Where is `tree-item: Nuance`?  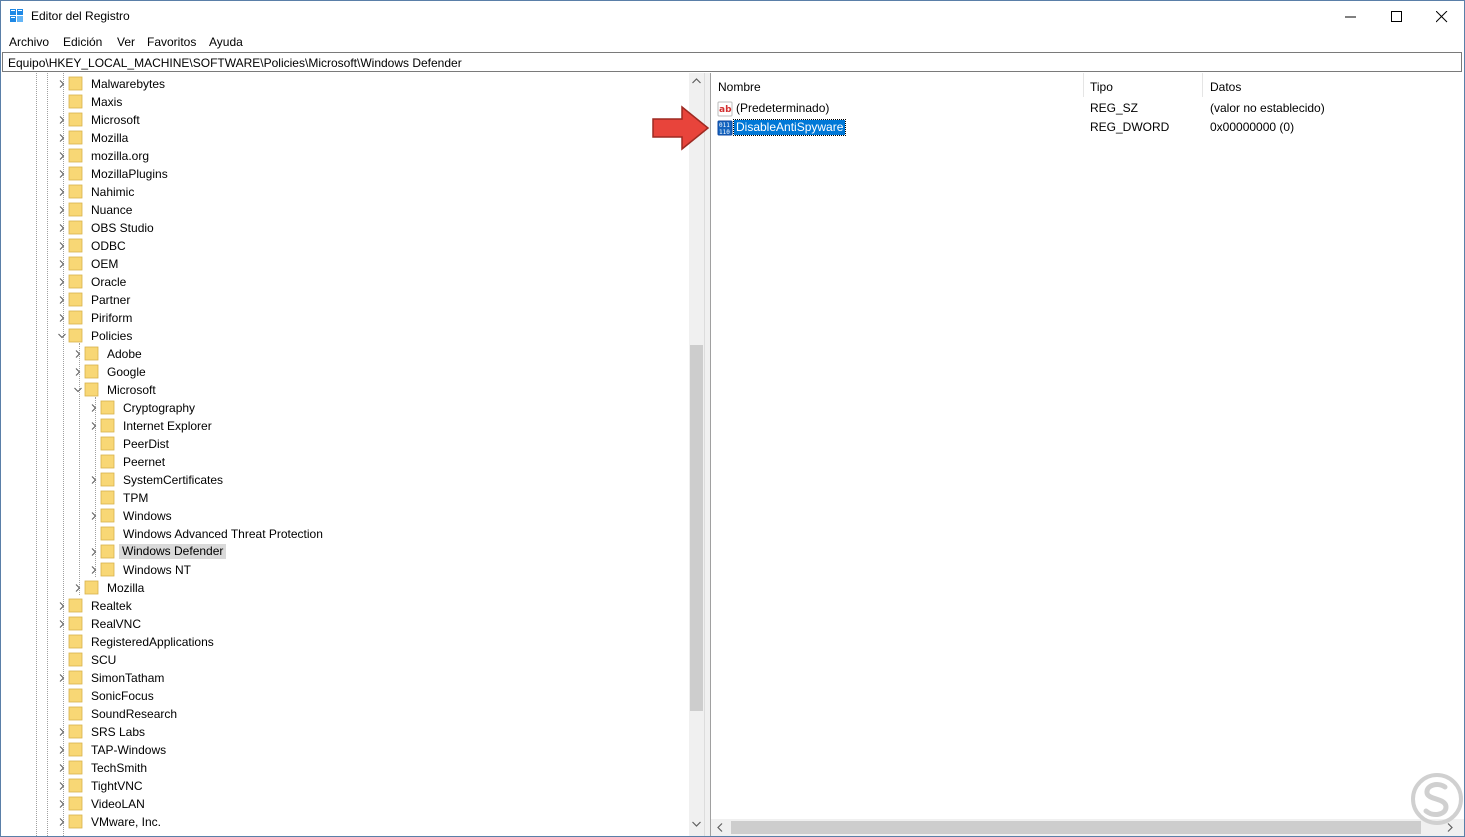
tree-item: Nuance is located at coordinates (358, 210).